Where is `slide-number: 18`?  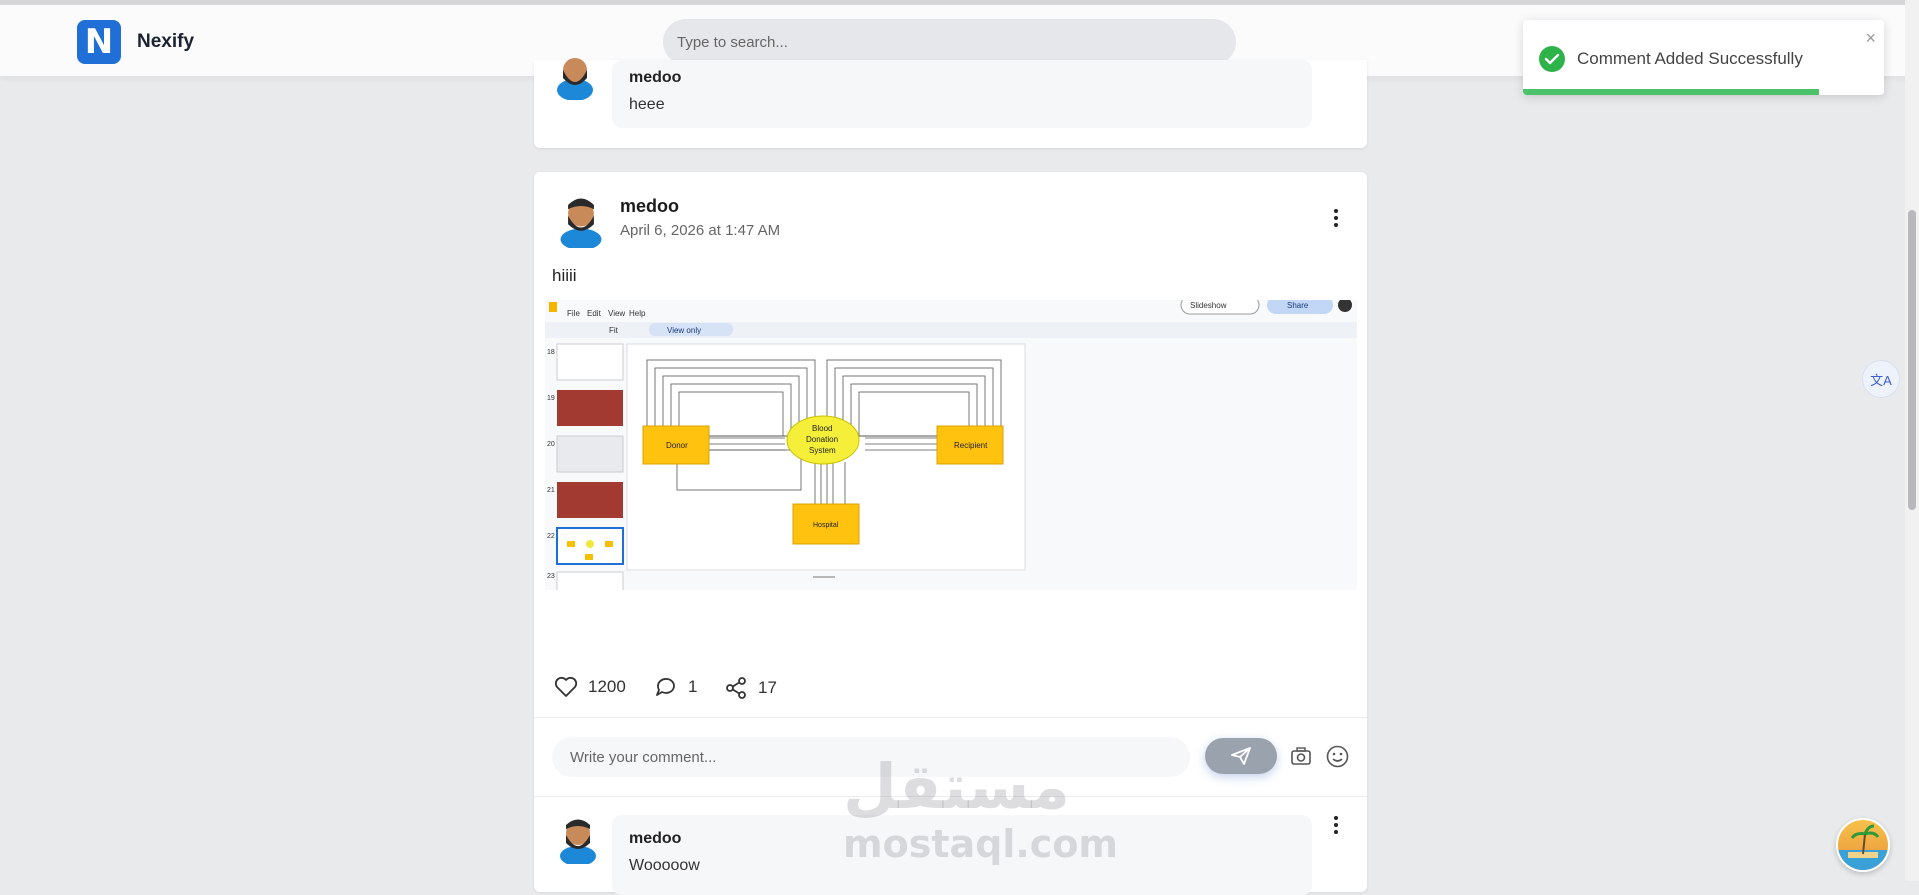 slide-number: 18 is located at coordinates (551, 352).